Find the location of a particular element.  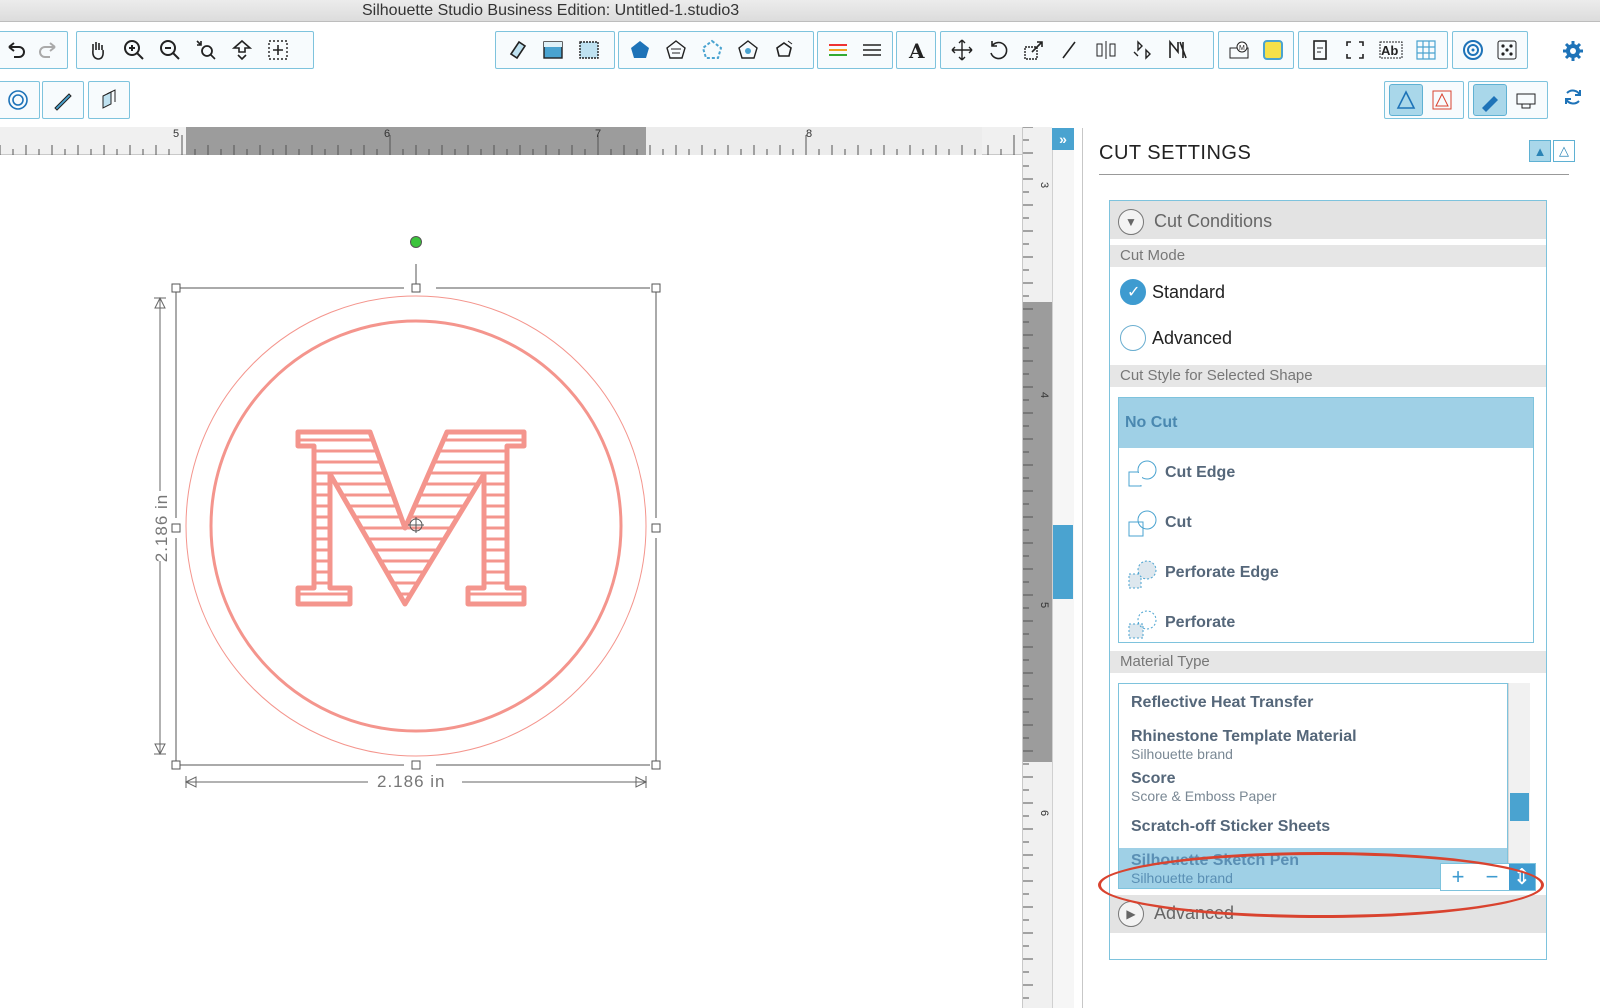

ruler-label: 8 is located at coordinates (809, 134).